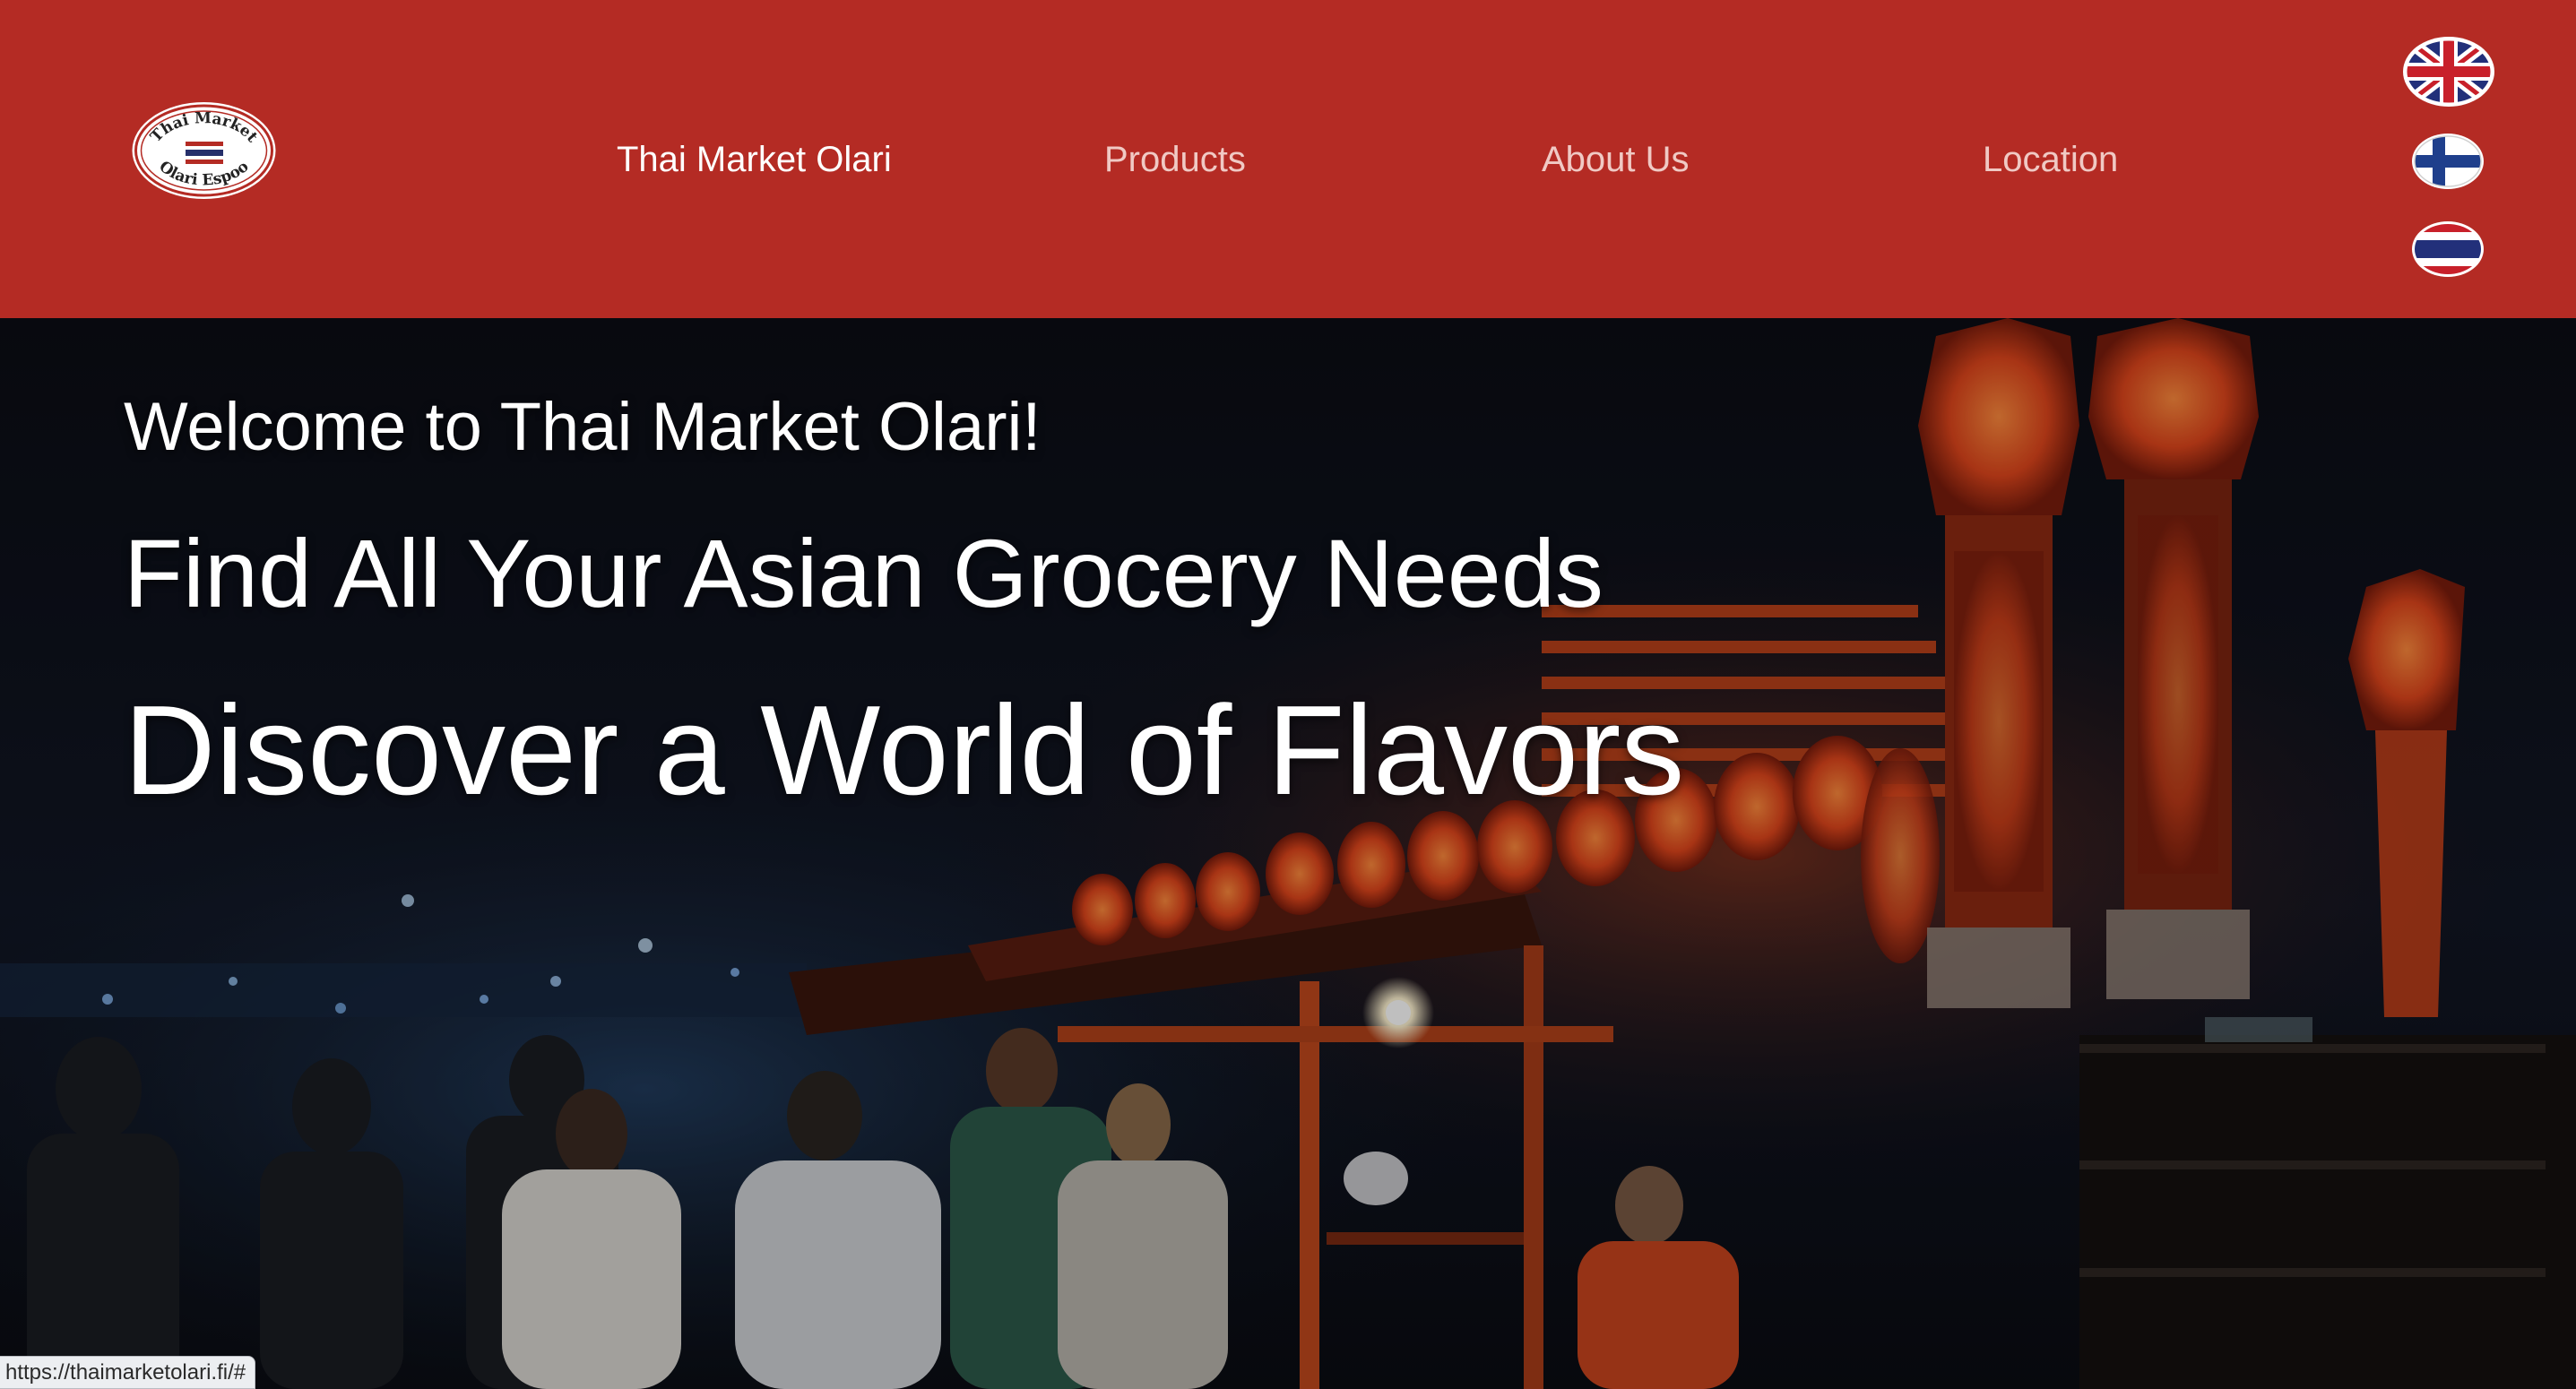 The width and height of the screenshot is (2576, 1389). I want to click on finland-flag-icon, so click(2448, 162).